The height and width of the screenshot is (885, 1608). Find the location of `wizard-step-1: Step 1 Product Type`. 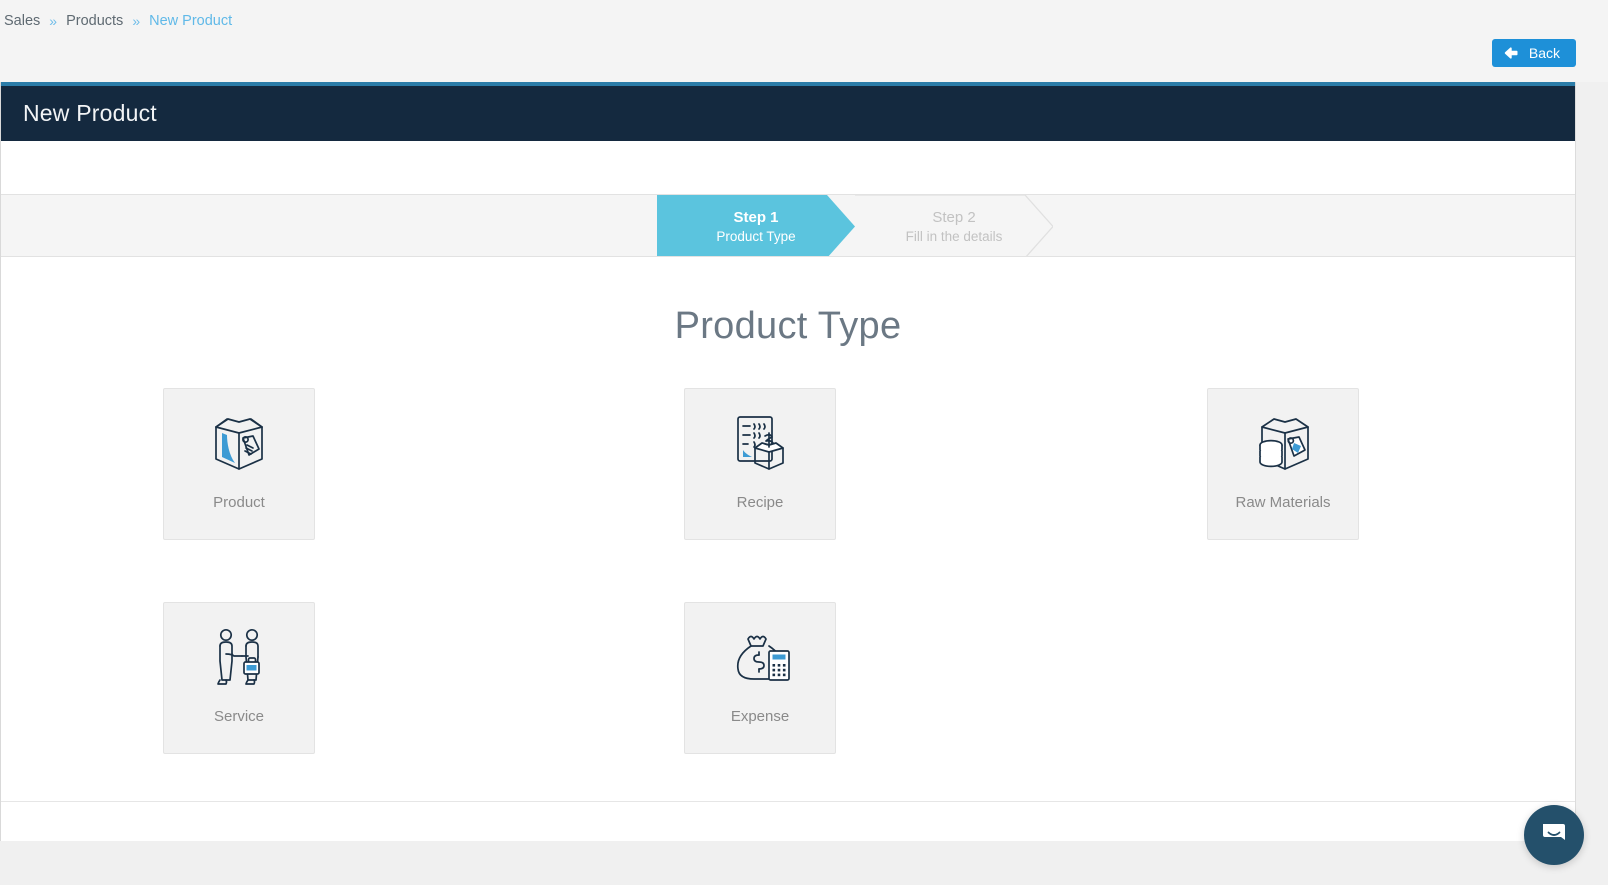

wizard-step-1: Step 1 Product Type is located at coordinates (756, 225).